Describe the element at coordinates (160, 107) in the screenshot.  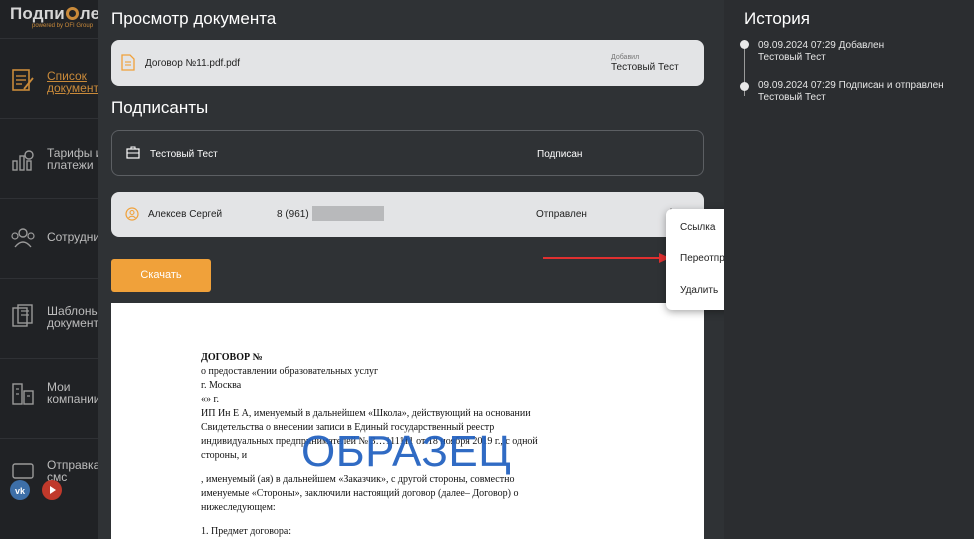
I see `signers-title: Подписанты` at that location.